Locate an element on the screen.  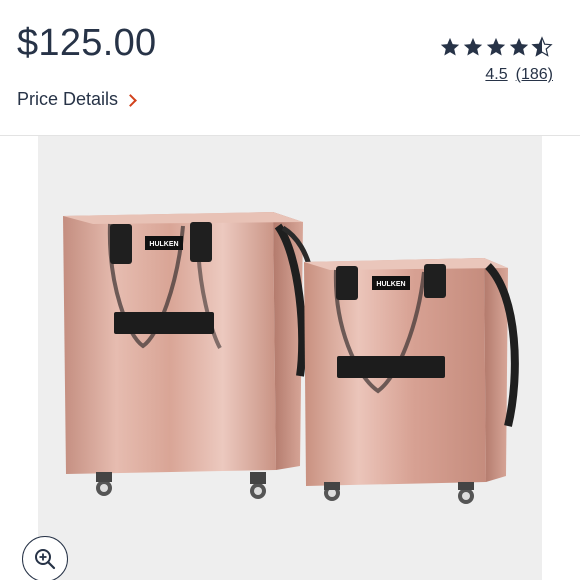
price-details-link: Price Details is located at coordinates (77, 99).